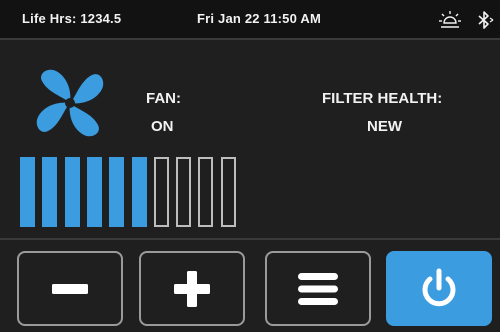 This screenshot has width=500, height=332. I want to click on divider, so click(250, 239).